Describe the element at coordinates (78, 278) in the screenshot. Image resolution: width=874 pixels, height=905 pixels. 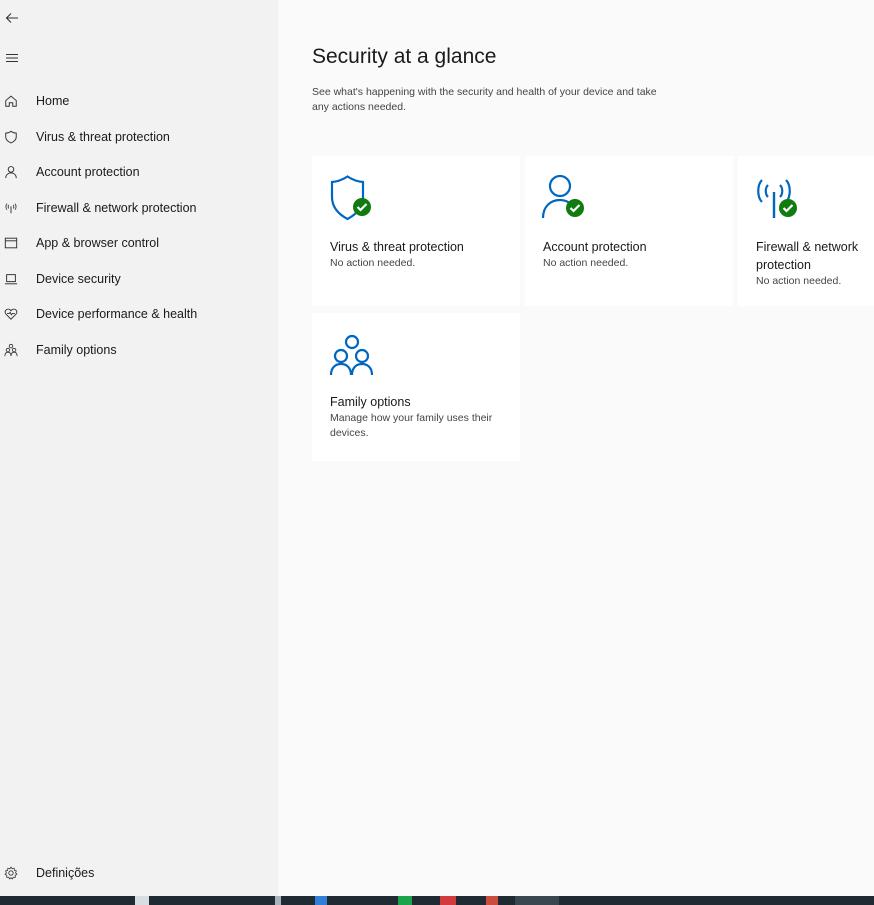
I see `sidebar-item-label: Device security` at that location.